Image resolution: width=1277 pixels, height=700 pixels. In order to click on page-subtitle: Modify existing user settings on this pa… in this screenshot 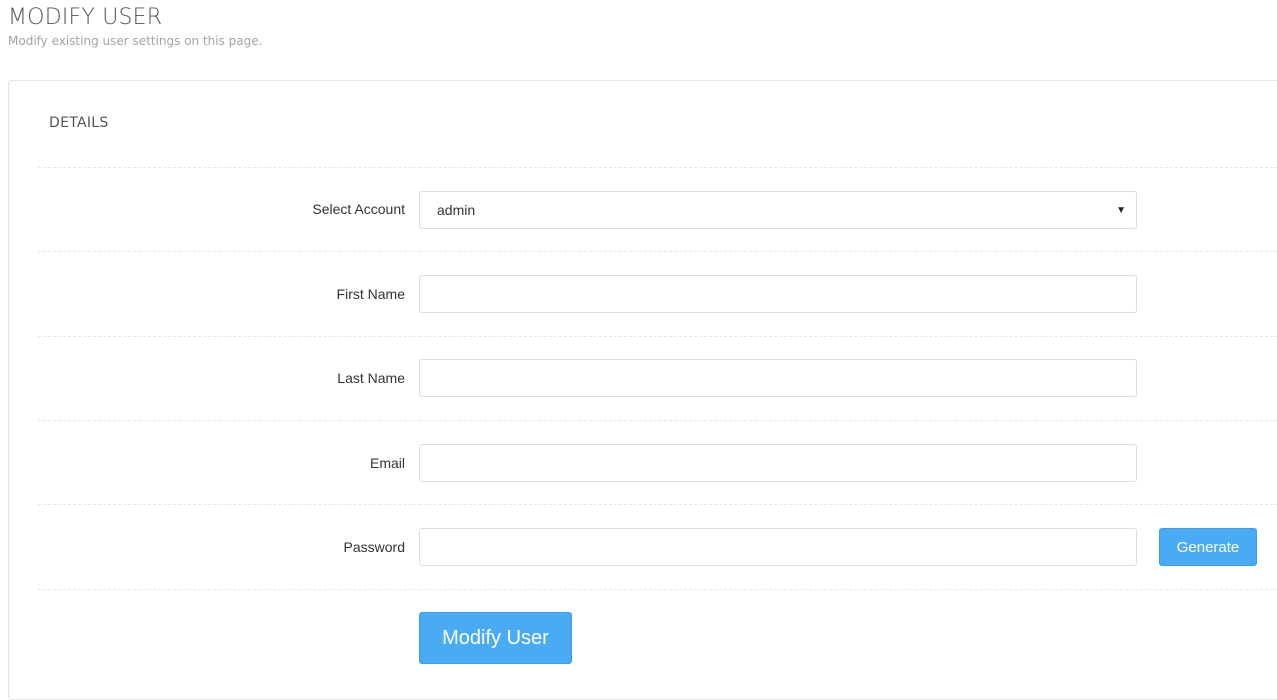, I will do `click(135, 41)`.